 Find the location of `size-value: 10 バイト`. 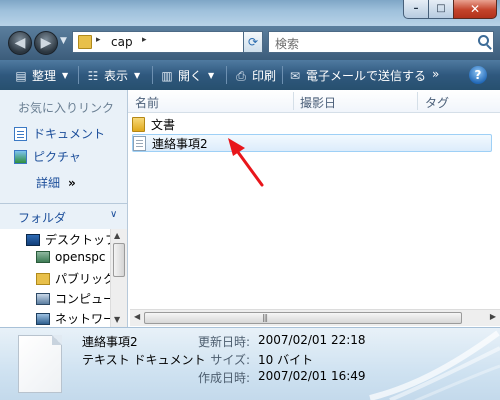

size-value: 10 バイト is located at coordinates (286, 360).